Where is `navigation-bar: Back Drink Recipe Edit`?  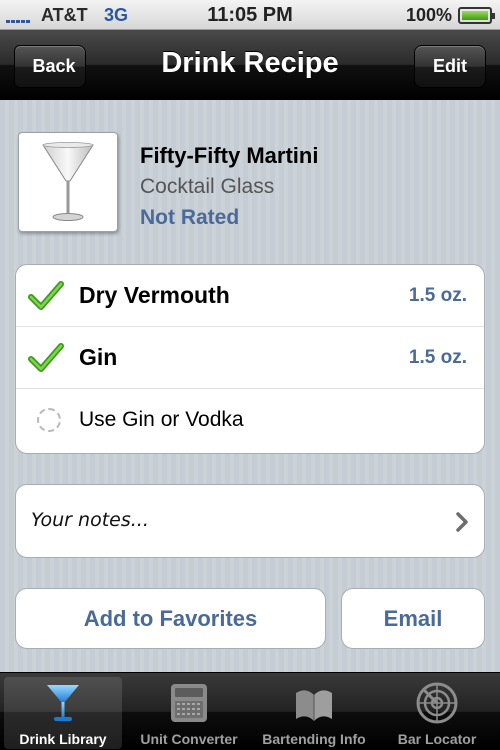 navigation-bar: Back Drink Recipe Edit is located at coordinates (250, 65).